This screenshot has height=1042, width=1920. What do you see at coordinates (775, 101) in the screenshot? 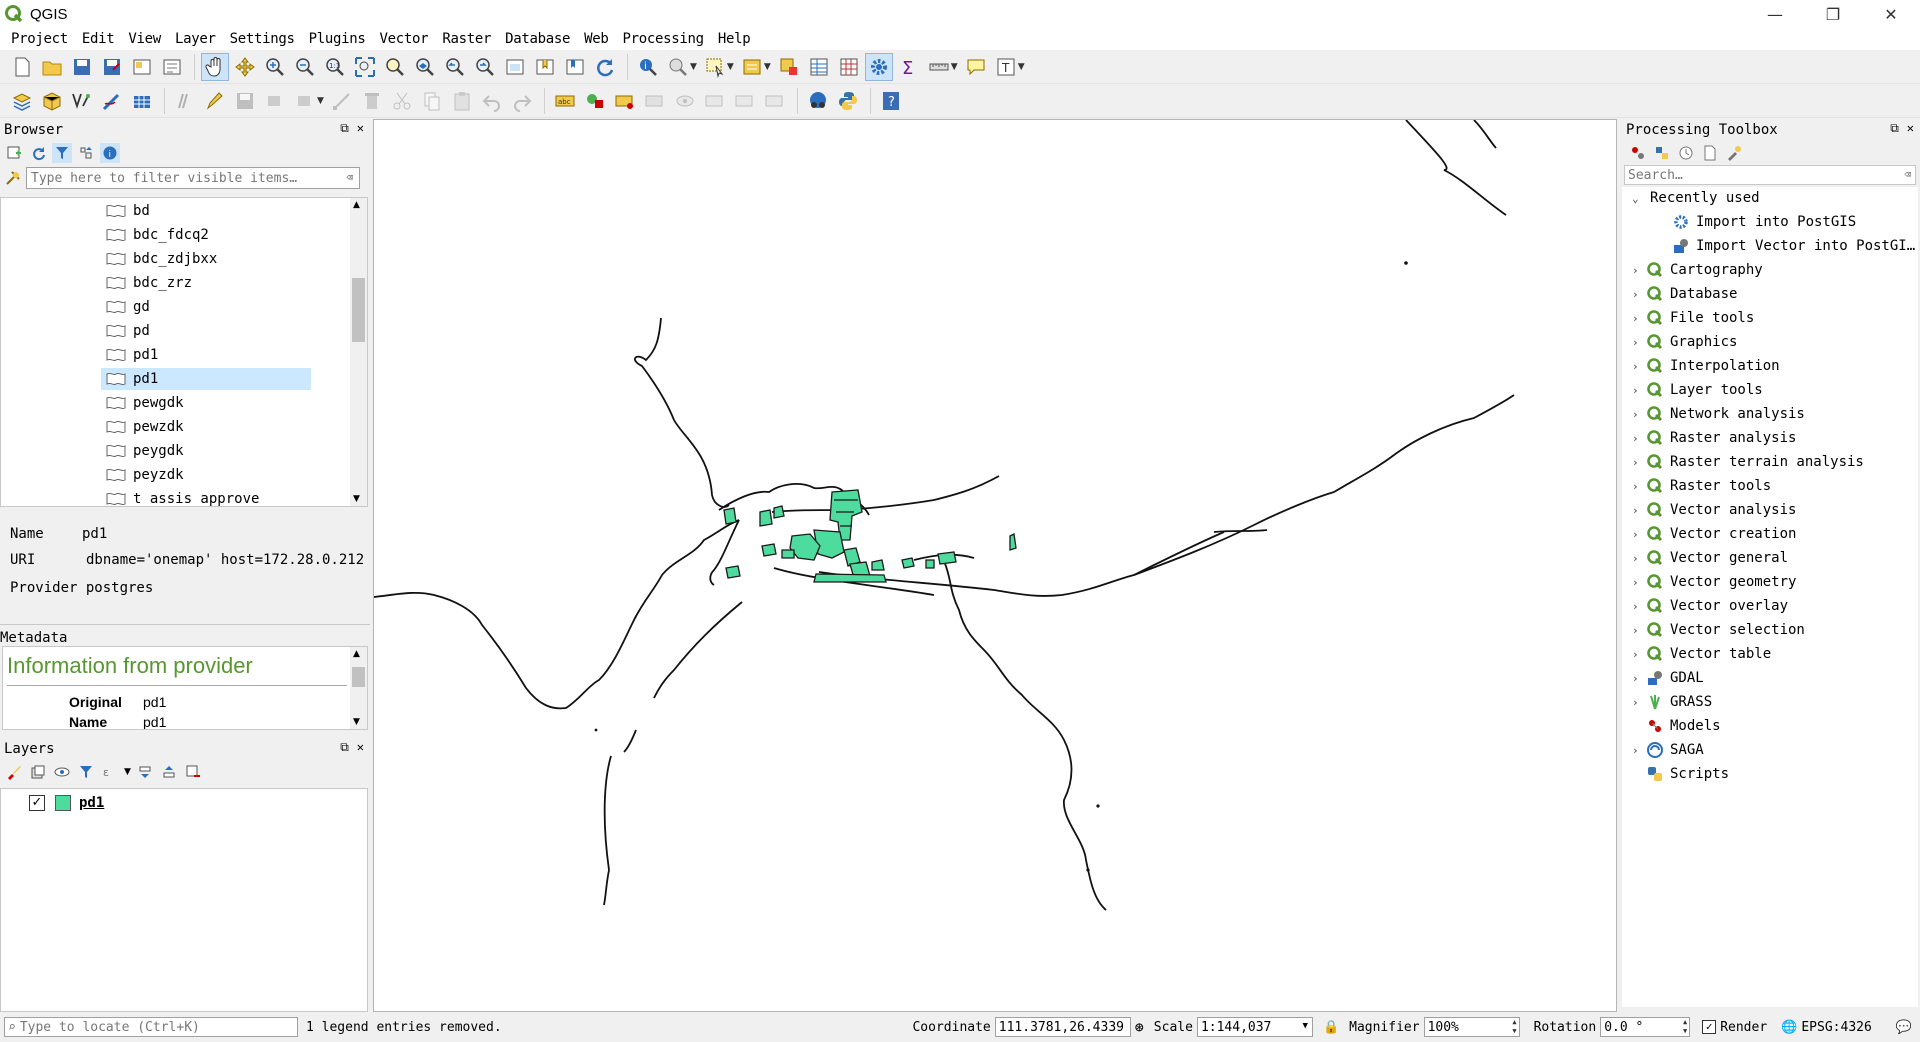
I see `label-change-button` at bounding box center [775, 101].